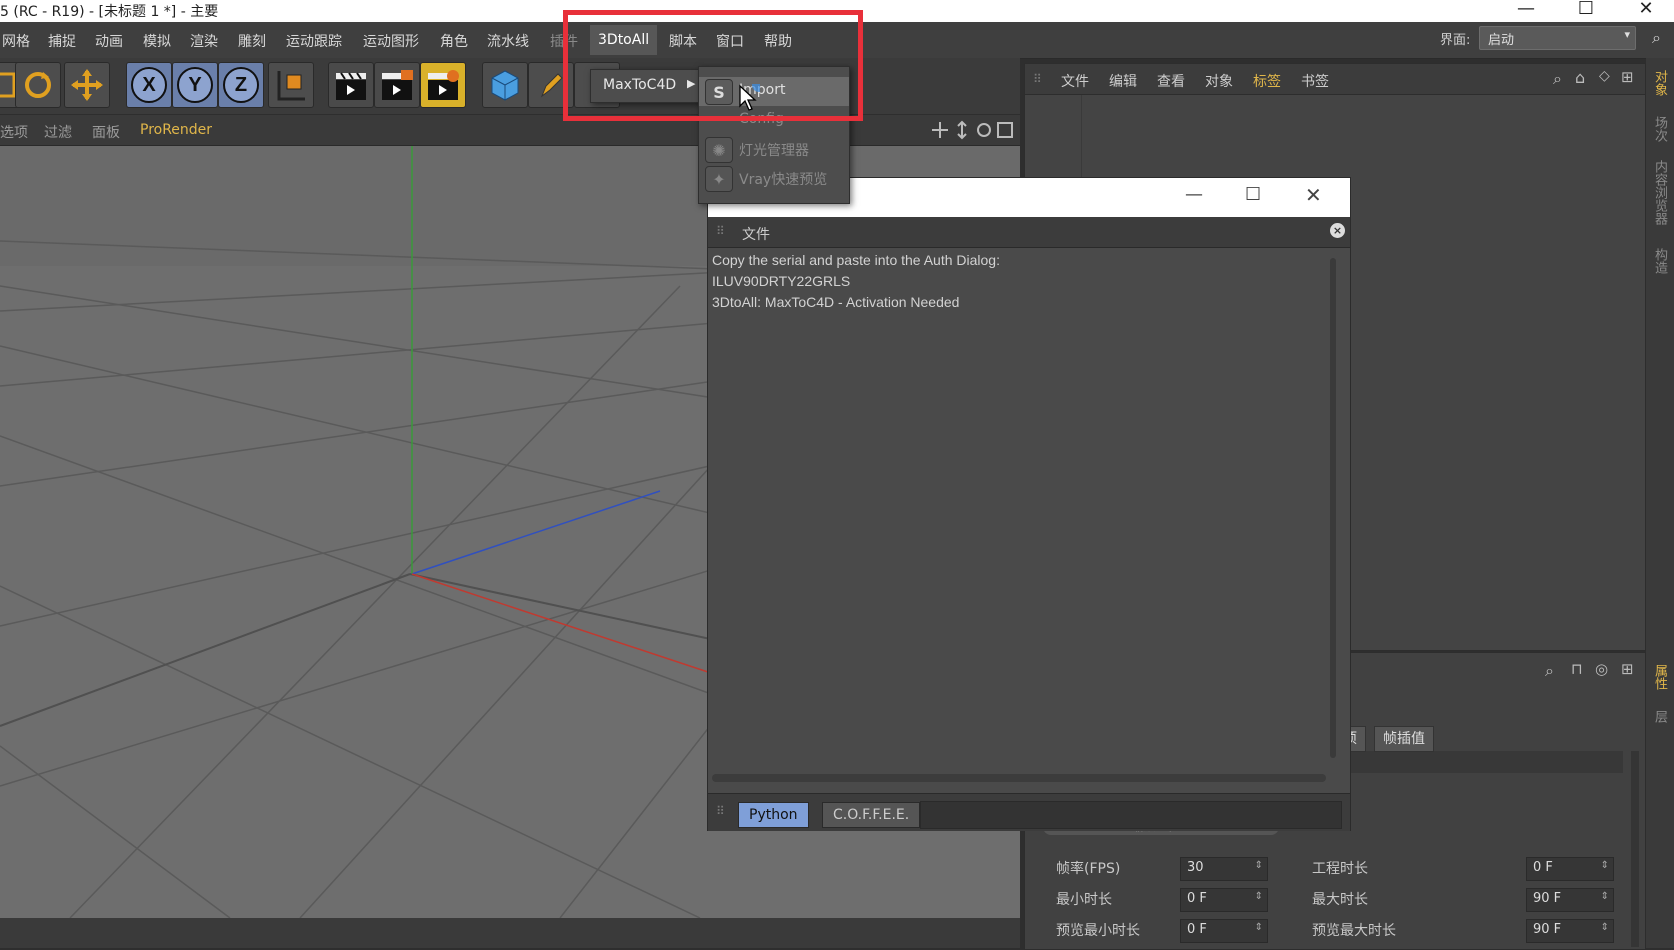 The height and width of the screenshot is (950, 1674). What do you see at coordinates (351, 85) in the screenshot?
I see `render-view-button` at bounding box center [351, 85].